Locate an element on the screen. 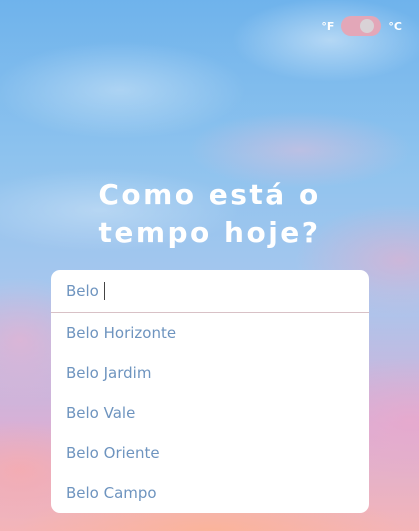 The image size is (419, 531). fahrenheit-label: °F is located at coordinates (328, 26).